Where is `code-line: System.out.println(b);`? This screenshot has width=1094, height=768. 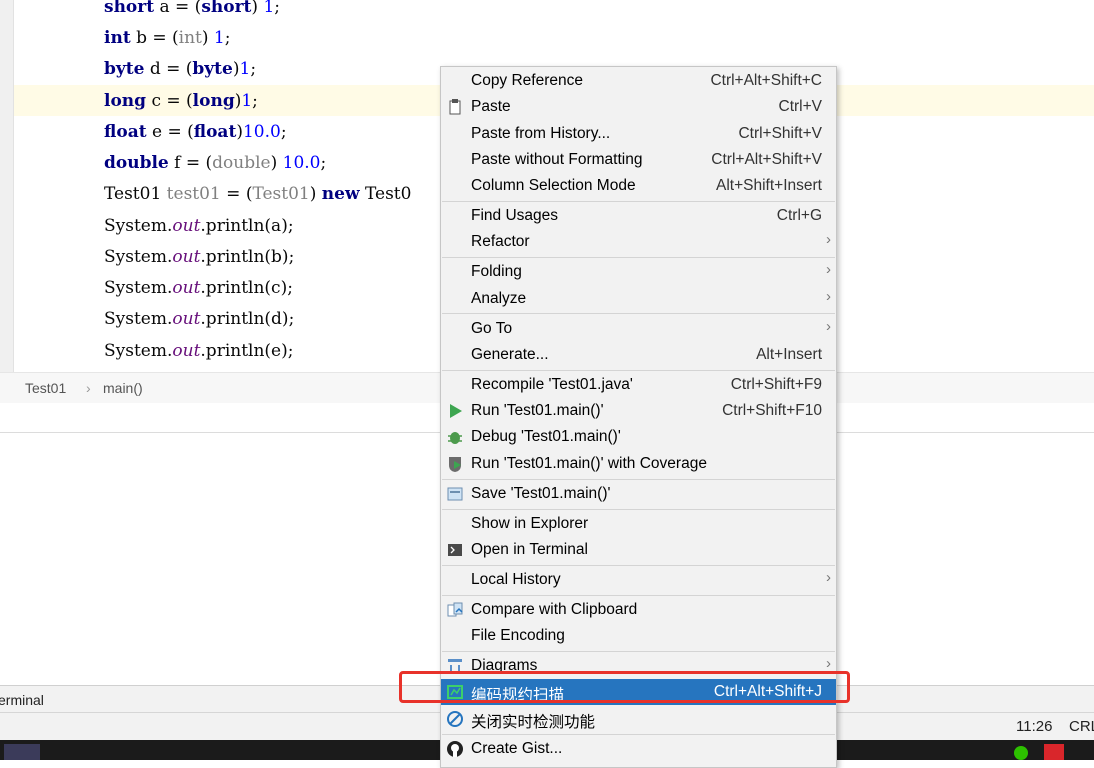 code-line: System.out.println(b); is located at coordinates (199, 257).